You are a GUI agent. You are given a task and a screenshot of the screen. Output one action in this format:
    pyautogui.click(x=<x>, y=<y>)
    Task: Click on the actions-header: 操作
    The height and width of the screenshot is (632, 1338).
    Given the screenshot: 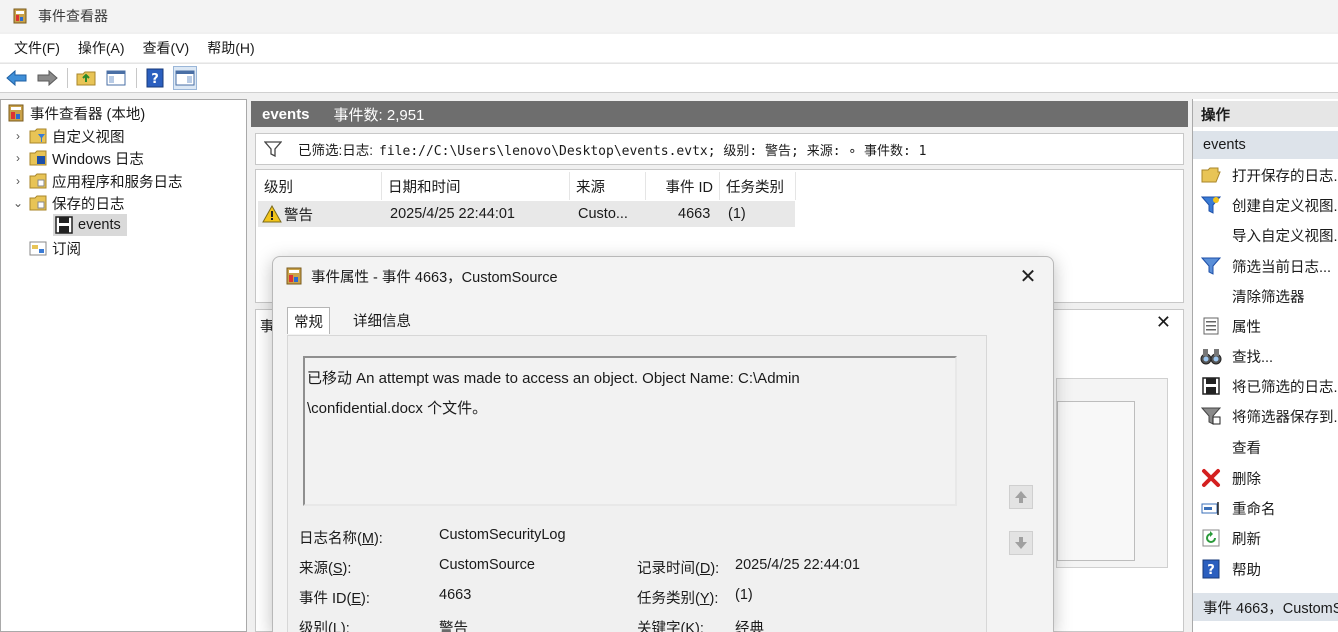 What is the action you would take?
    pyautogui.click(x=1265, y=114)
    